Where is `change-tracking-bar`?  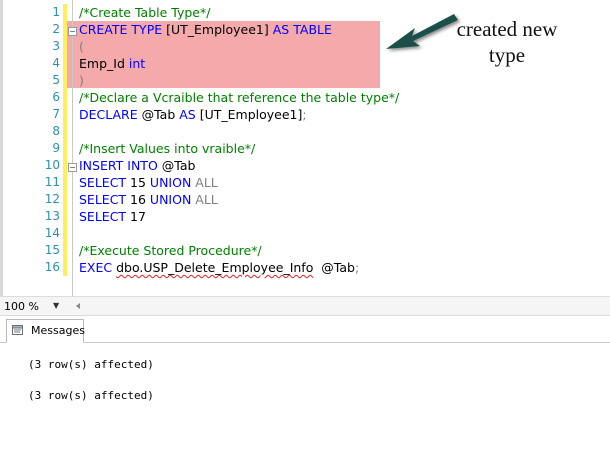 change-tracking-bar is located at coordinates (65, 140).